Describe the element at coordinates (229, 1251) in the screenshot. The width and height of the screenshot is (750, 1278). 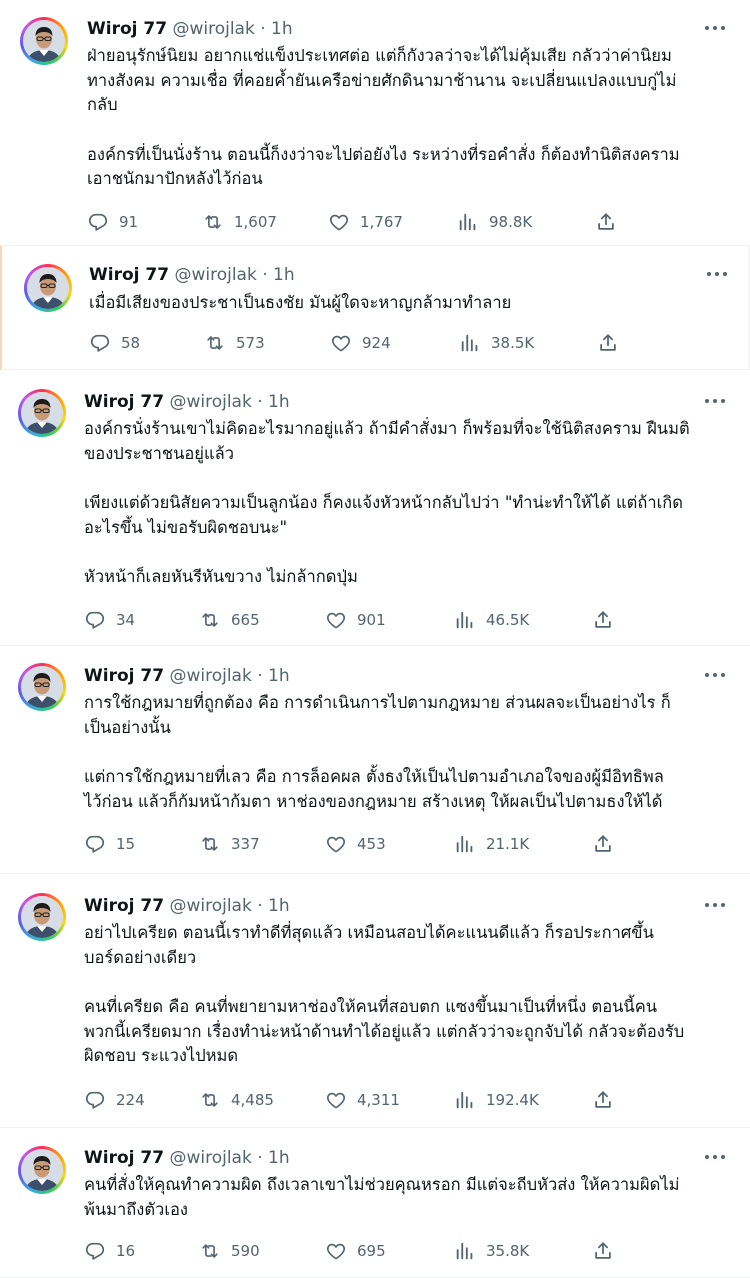
I see `retweet-button: 590` at that location.